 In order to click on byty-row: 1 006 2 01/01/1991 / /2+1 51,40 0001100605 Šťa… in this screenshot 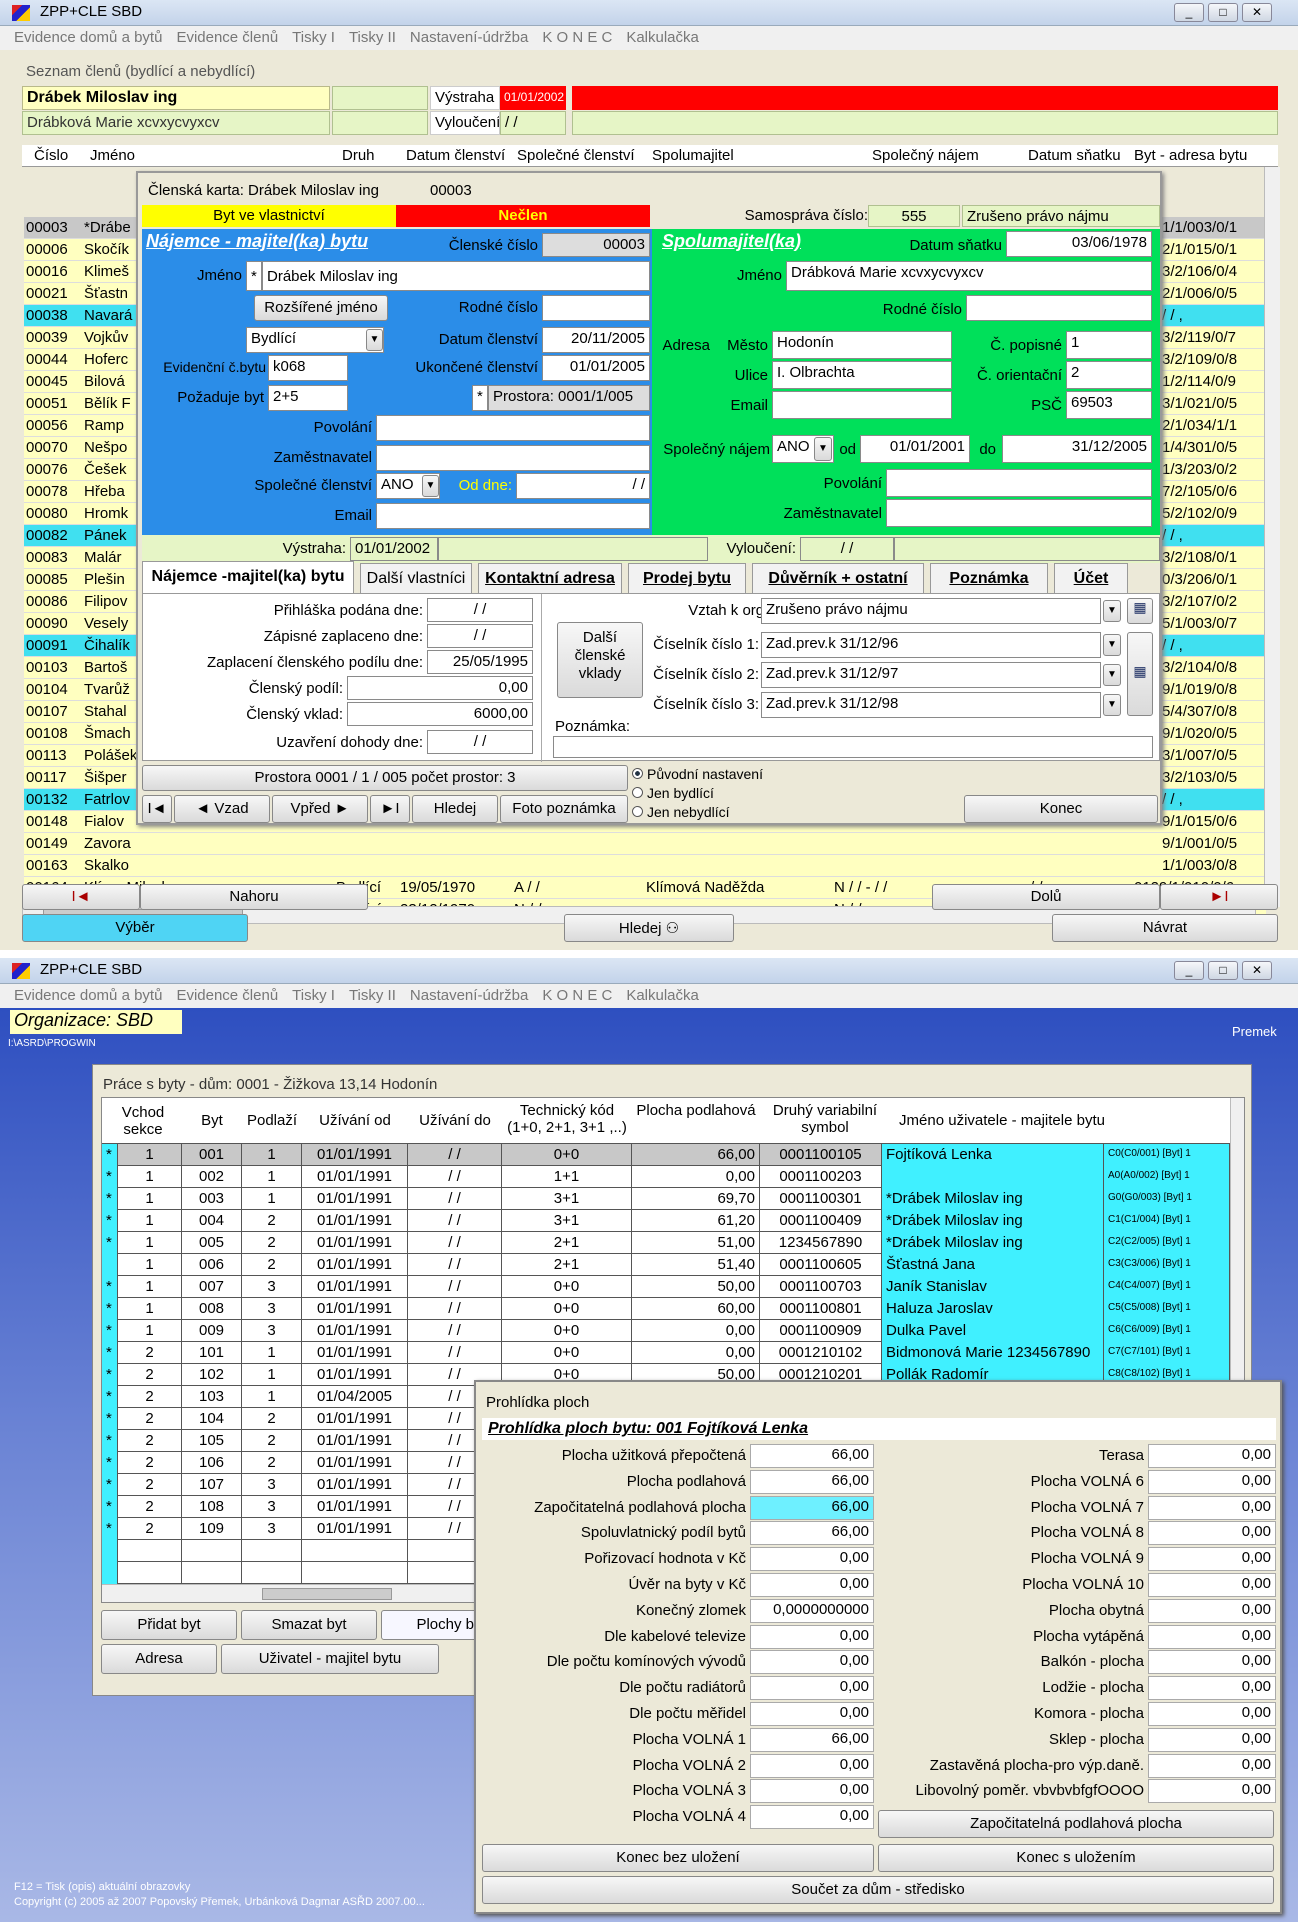, I will do `click(666, 1265)`.